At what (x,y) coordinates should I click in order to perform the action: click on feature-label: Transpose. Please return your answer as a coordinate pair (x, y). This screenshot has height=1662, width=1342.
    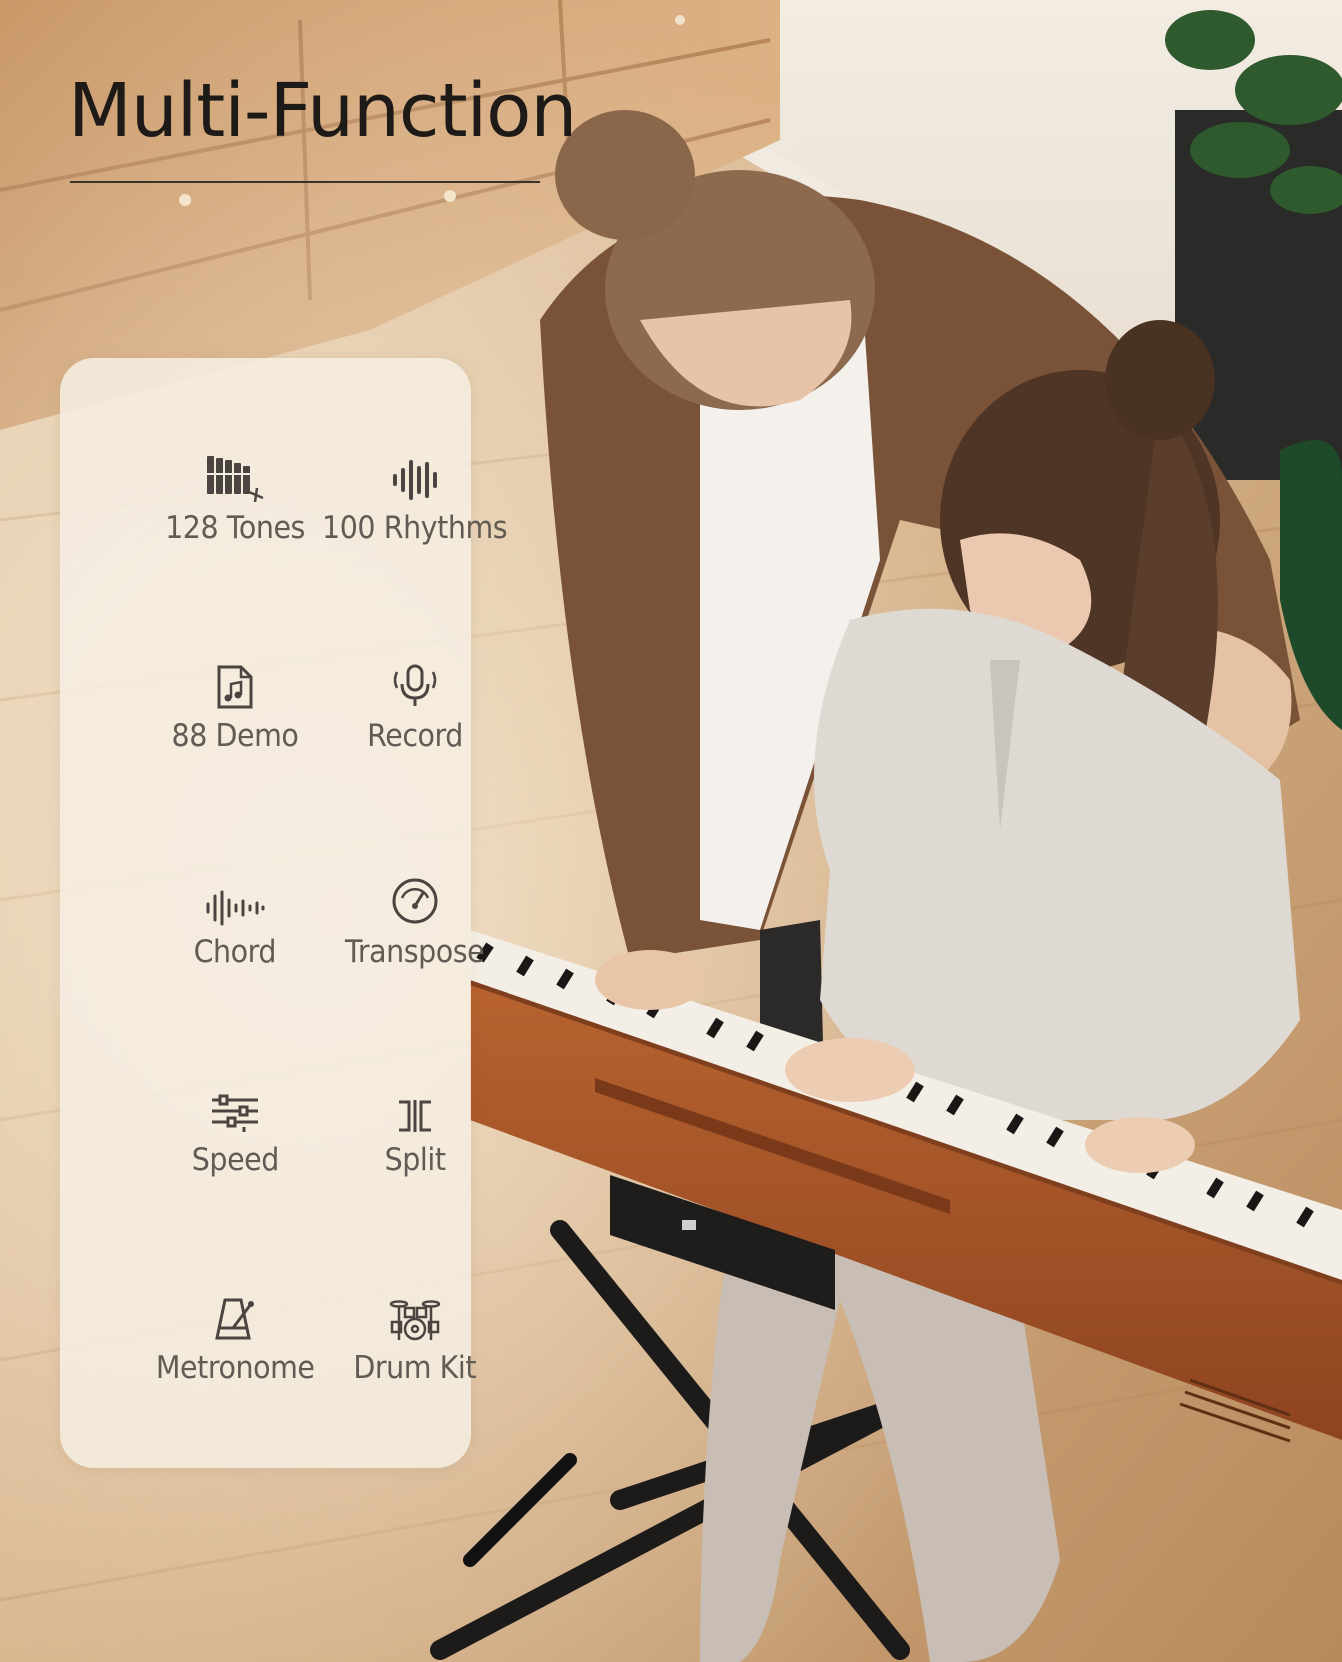
    Looking at the image, I should click on (415, 952).